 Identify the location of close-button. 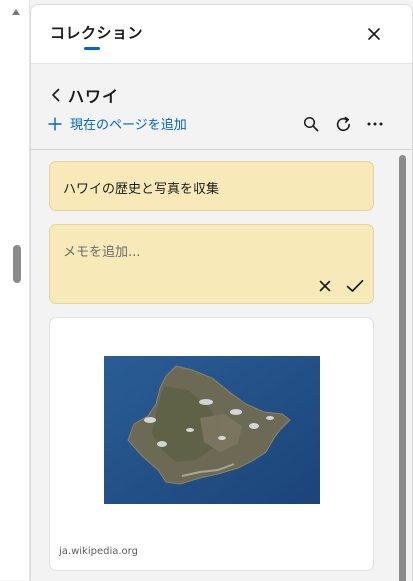
(374, 34).